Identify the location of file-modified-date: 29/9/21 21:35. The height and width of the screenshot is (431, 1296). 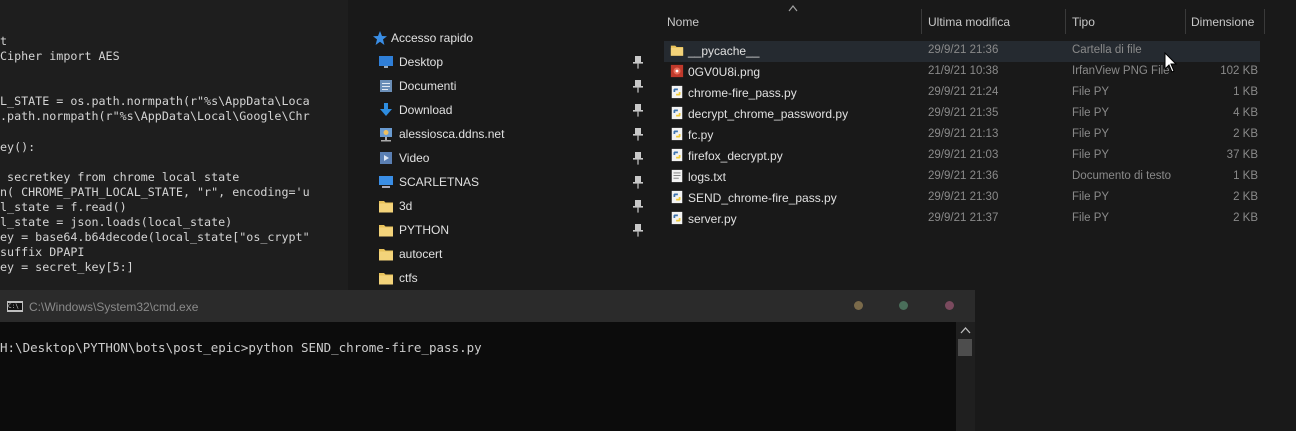
(963, 113).